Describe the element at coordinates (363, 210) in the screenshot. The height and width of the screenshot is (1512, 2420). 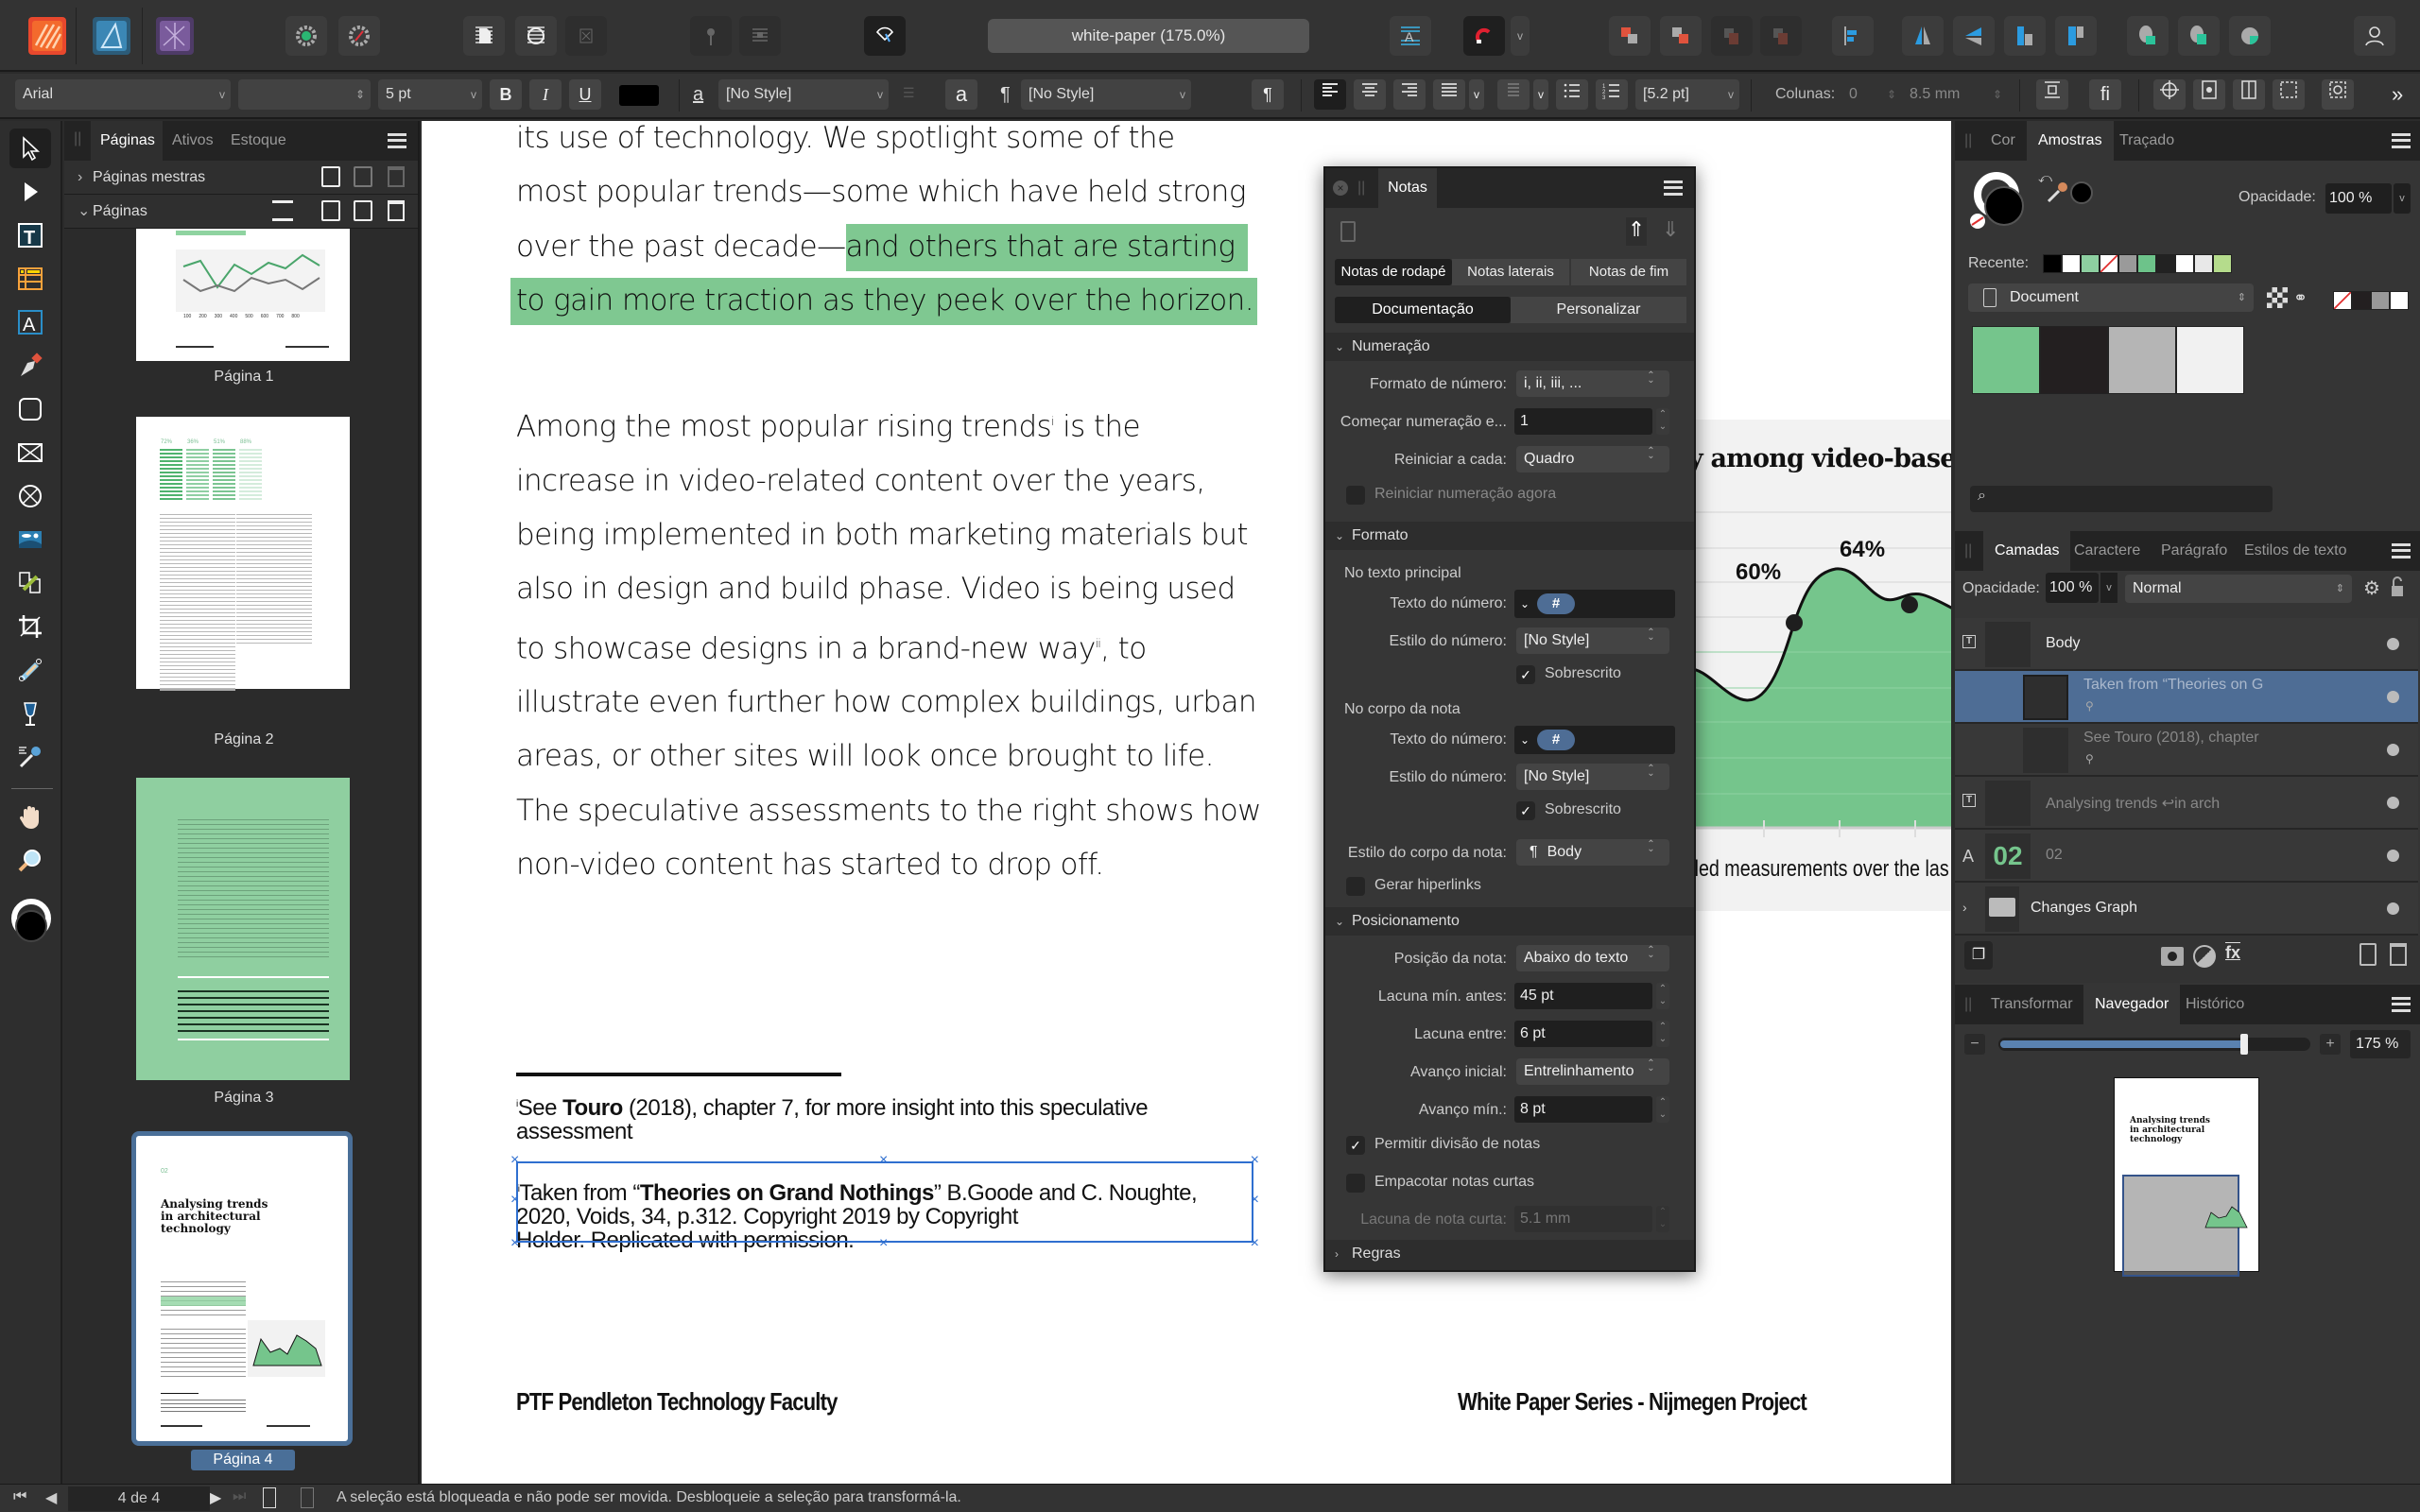
I see `duplicate-page-icon` at that location.